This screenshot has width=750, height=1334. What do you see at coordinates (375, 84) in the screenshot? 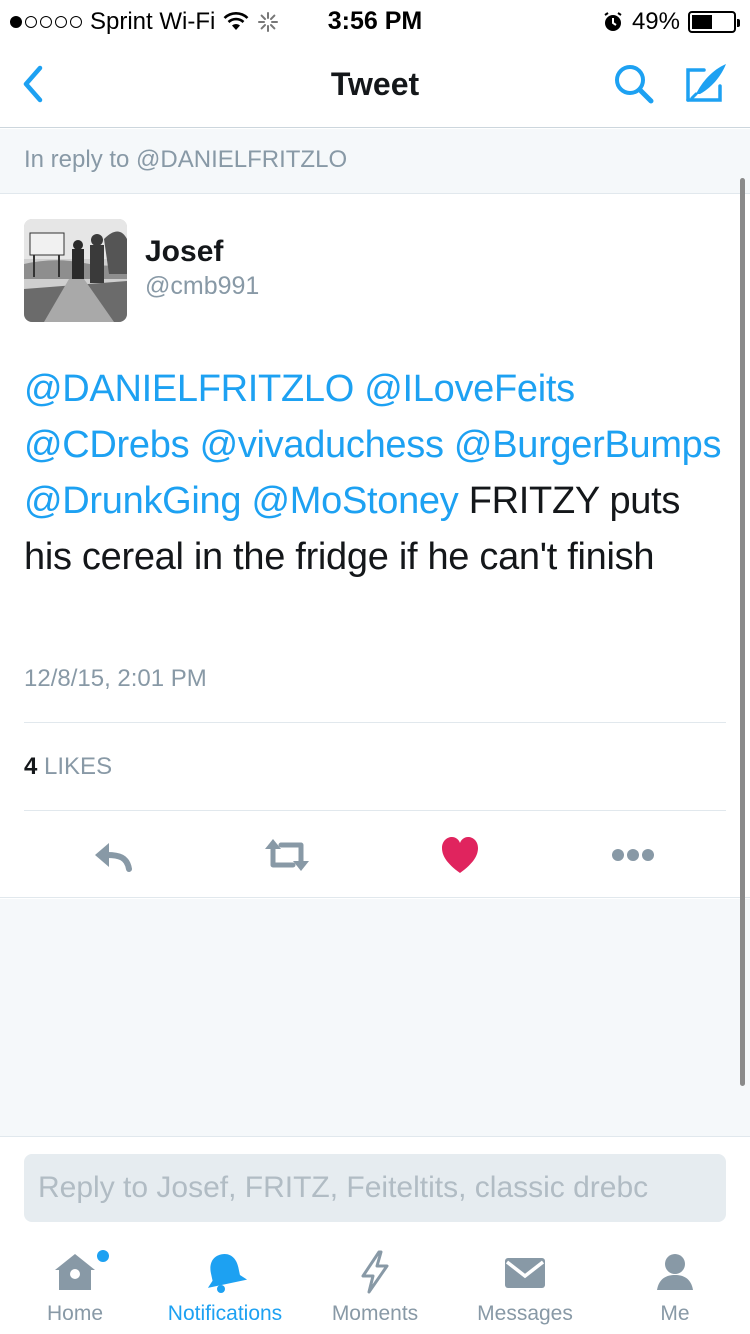
I see `nav-bar: Tweet` at bounding box center [375, 84].